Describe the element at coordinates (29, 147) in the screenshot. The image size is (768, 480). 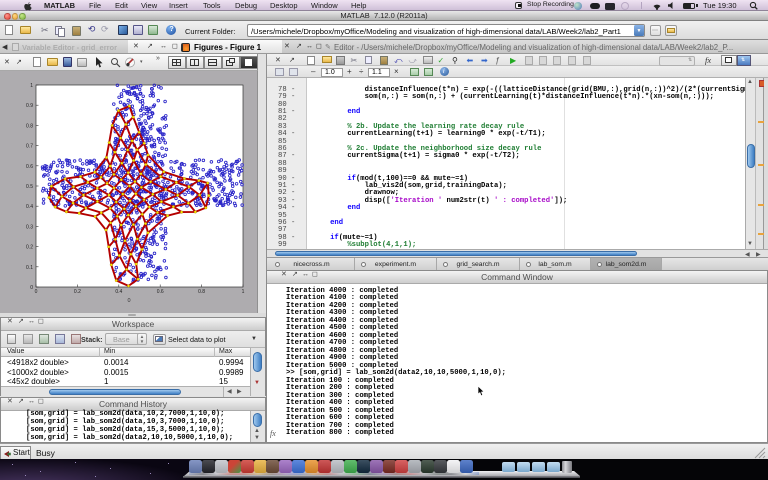
I see `svg-text: 0.7` at that location.